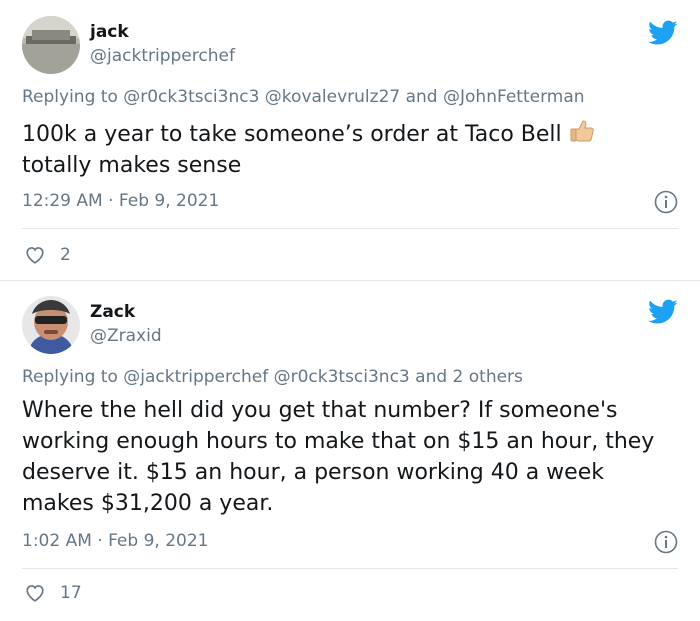 The height and width of the screenshot is (621, 700). I want to click on thumbs-up-emoji, so click(582, 131).